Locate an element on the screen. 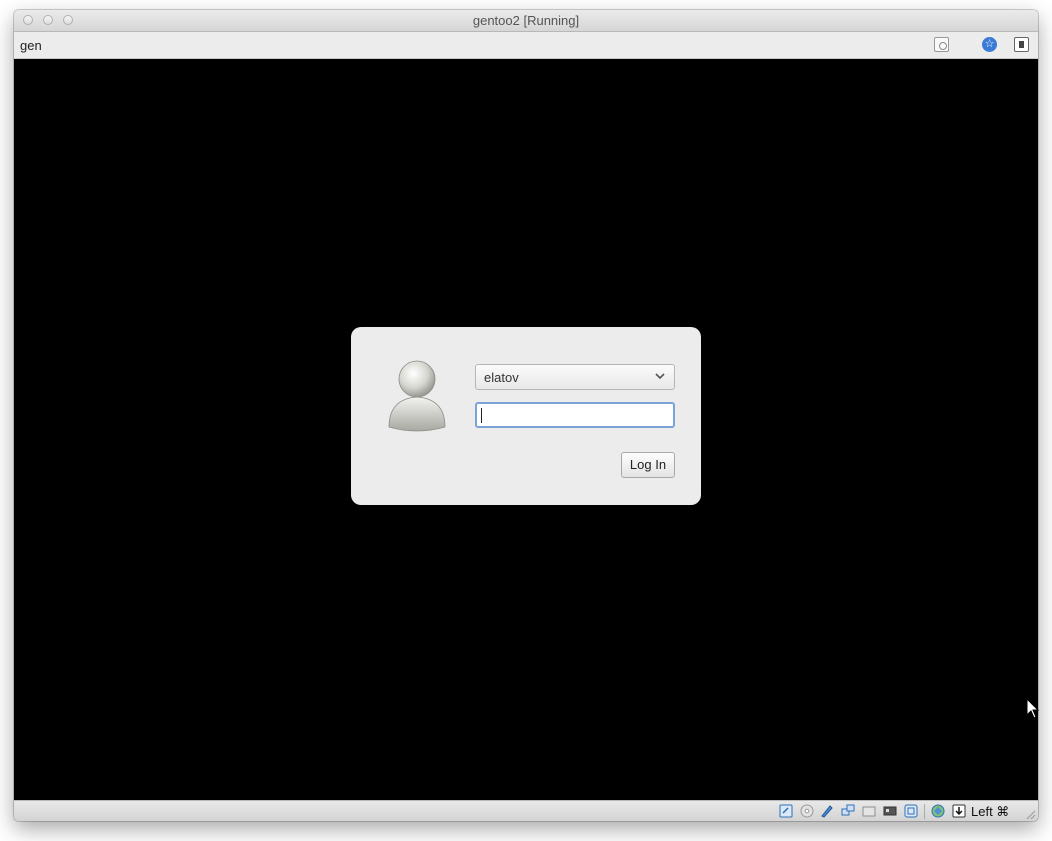 This screenshot has width=1052, height=841. accessibility-icon: ☆ is located at coordinates (989, 44).